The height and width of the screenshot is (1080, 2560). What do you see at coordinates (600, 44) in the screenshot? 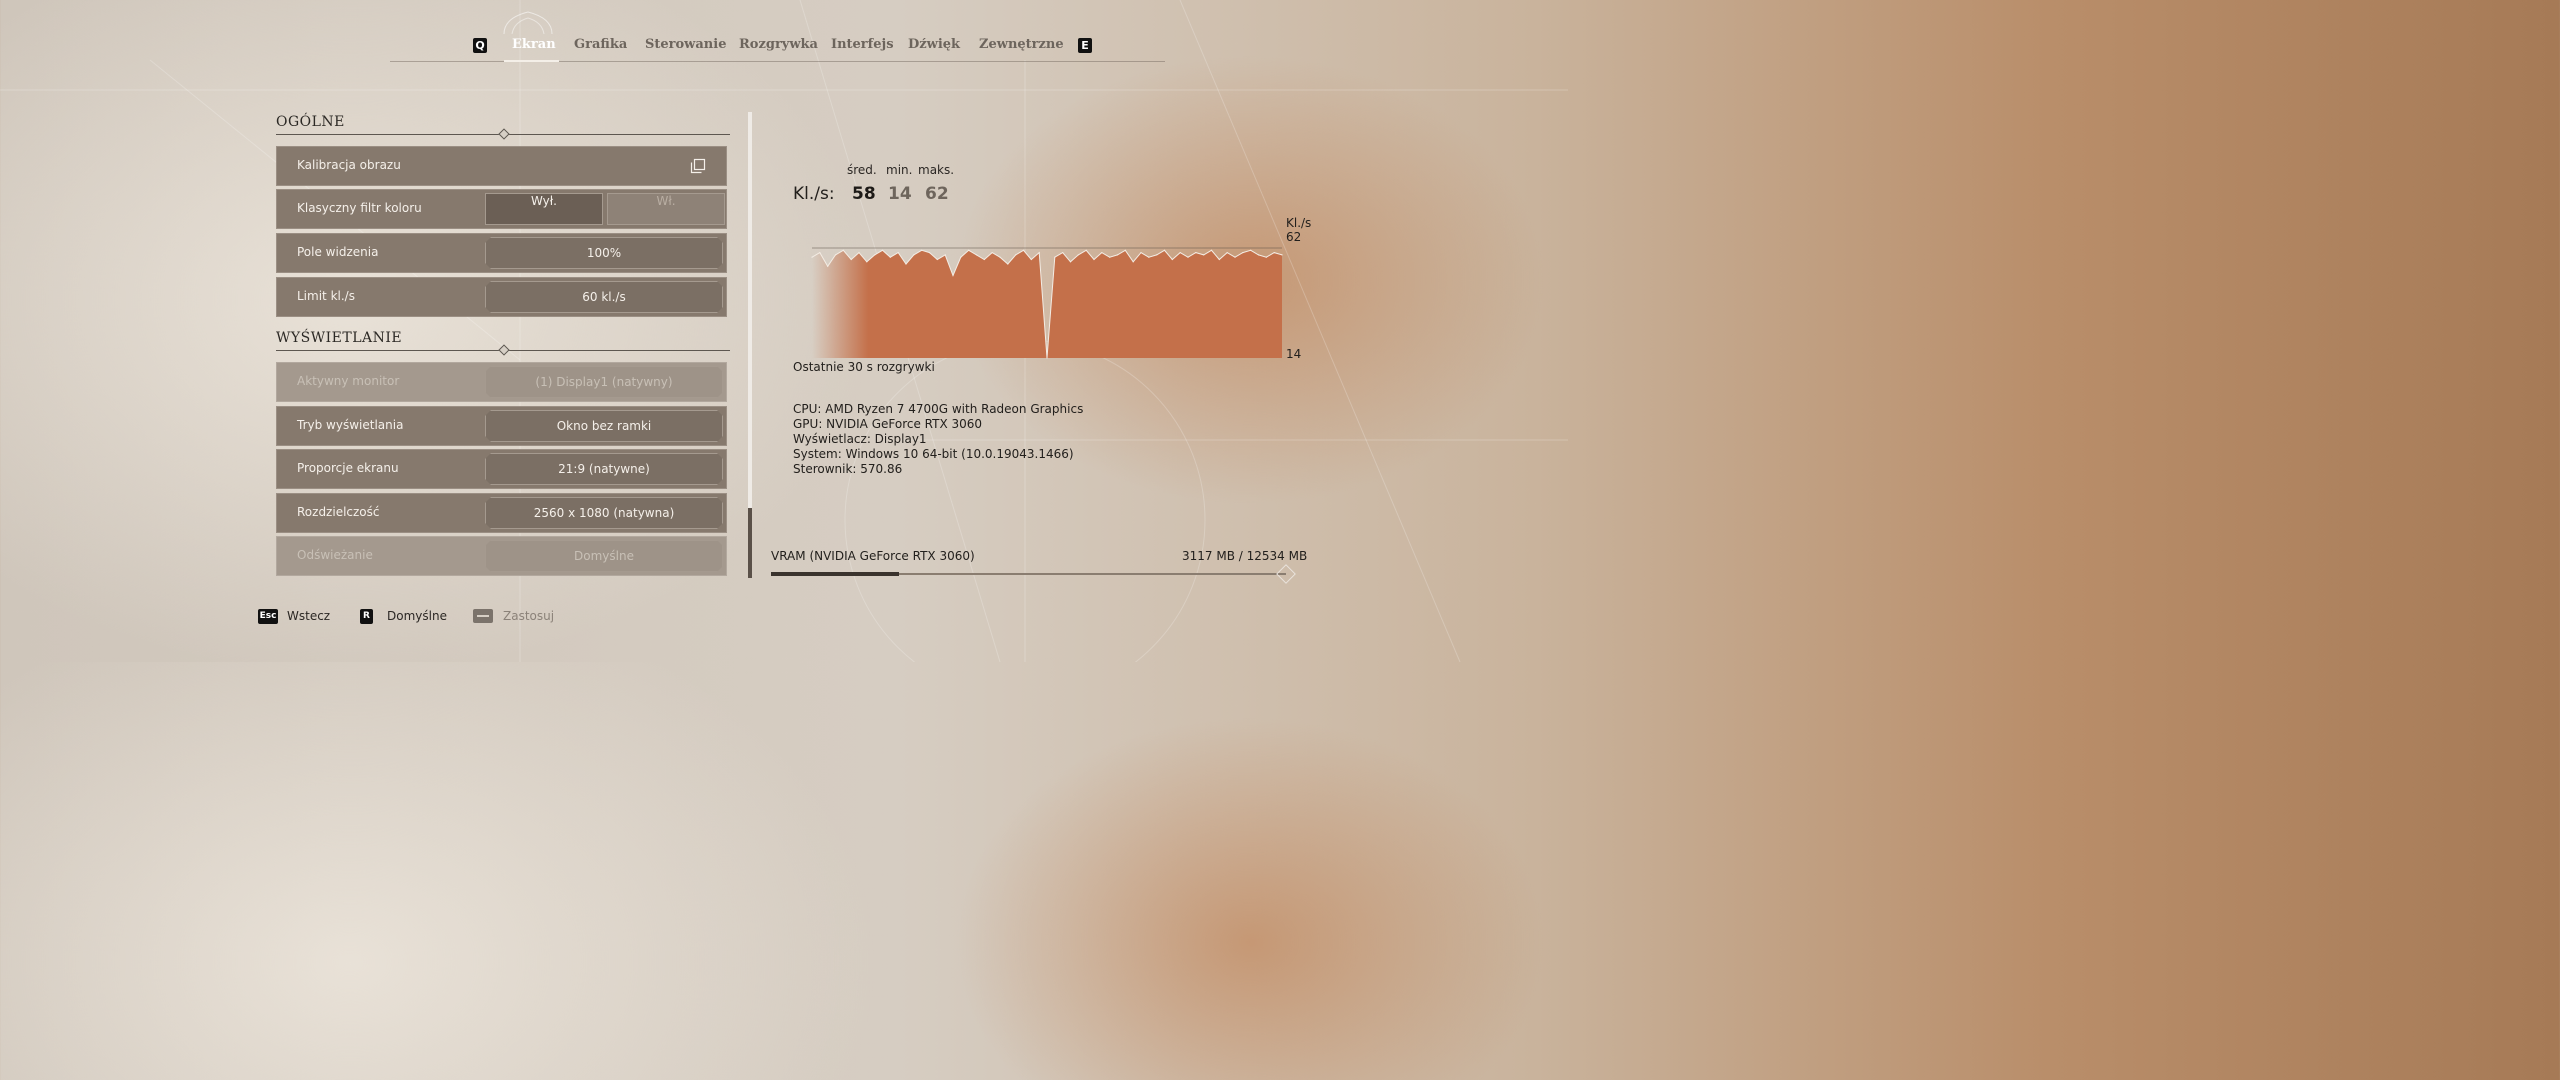
I see `tab-grafika: Grafika` at bounding box center [600, 44].